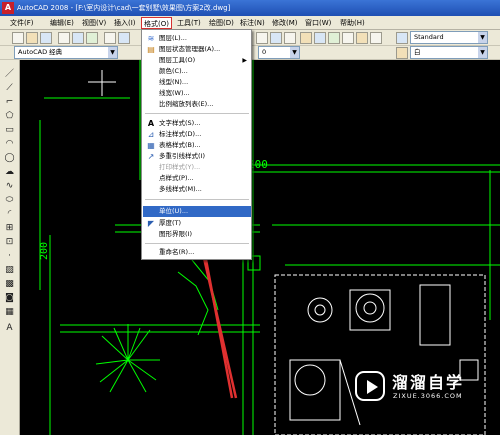 The image size is (500, 435). I want to click on ellipse-icon: ⬭, so click(9, 200).